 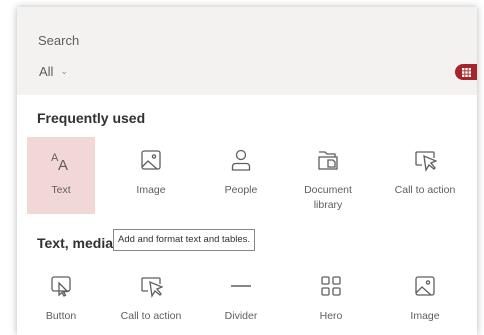 I want to click on hero-icon, so click(x=331, y=286).